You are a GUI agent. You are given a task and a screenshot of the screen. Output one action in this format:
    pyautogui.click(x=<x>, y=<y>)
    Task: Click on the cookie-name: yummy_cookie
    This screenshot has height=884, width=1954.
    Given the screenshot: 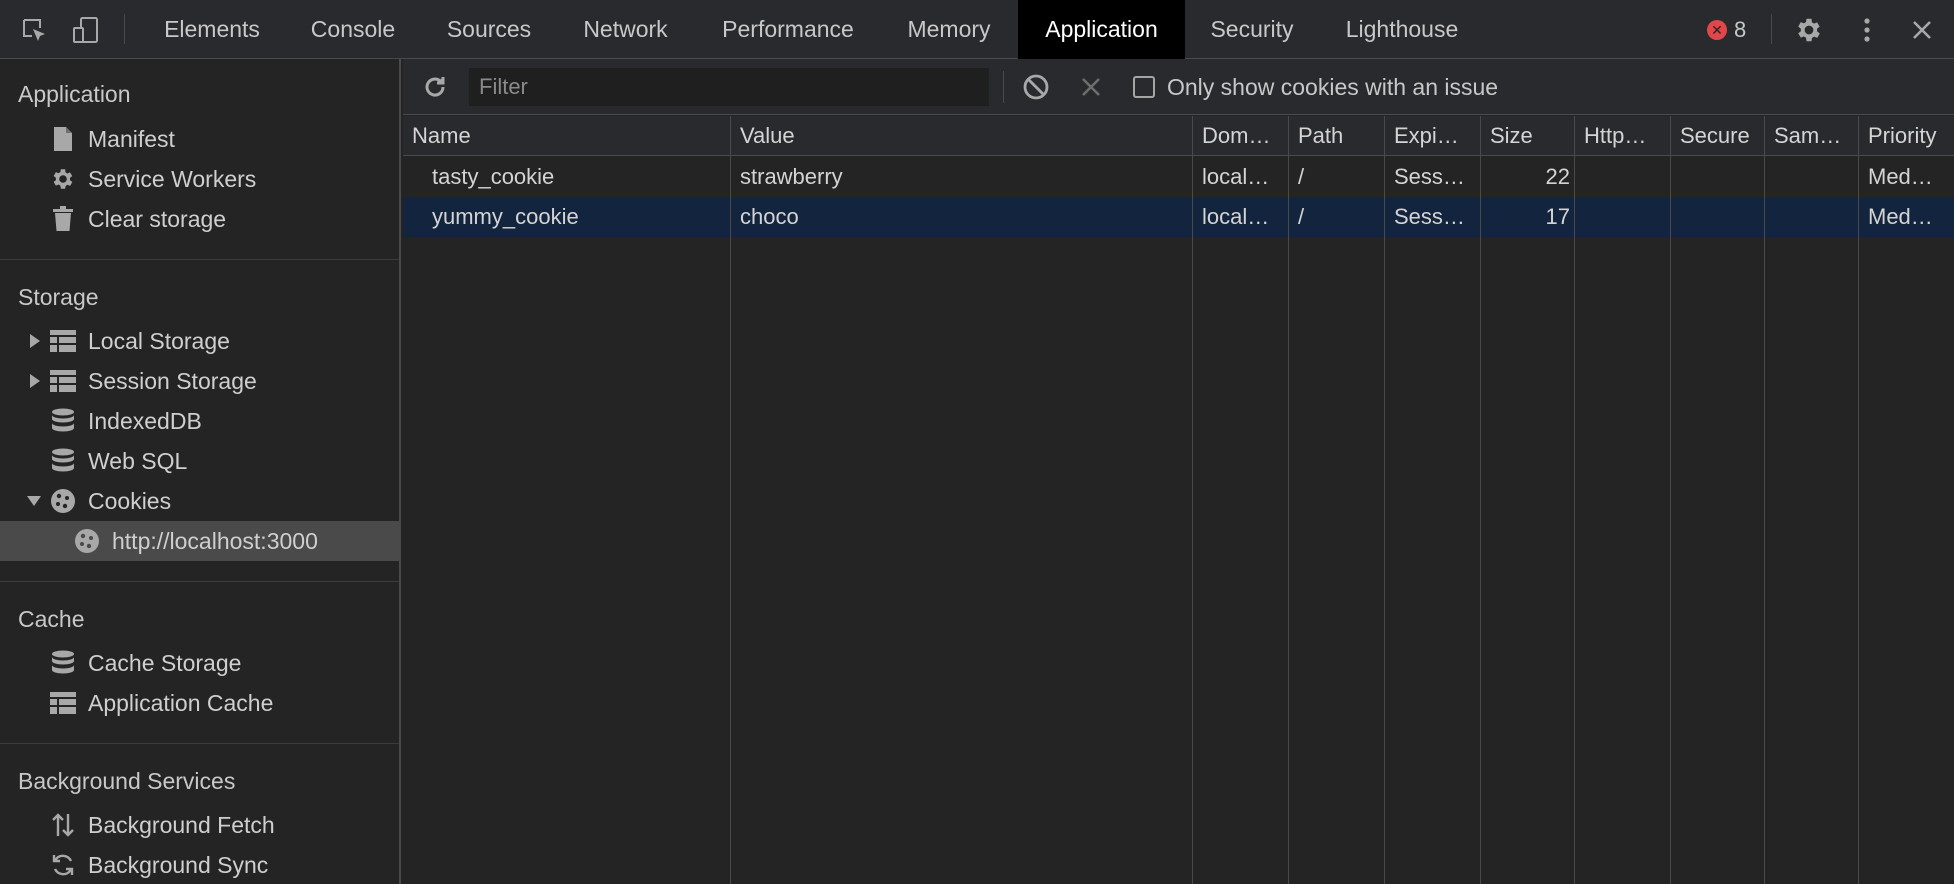 What is the action you would take?
    pyautogui.click(x=505, y=216)
    